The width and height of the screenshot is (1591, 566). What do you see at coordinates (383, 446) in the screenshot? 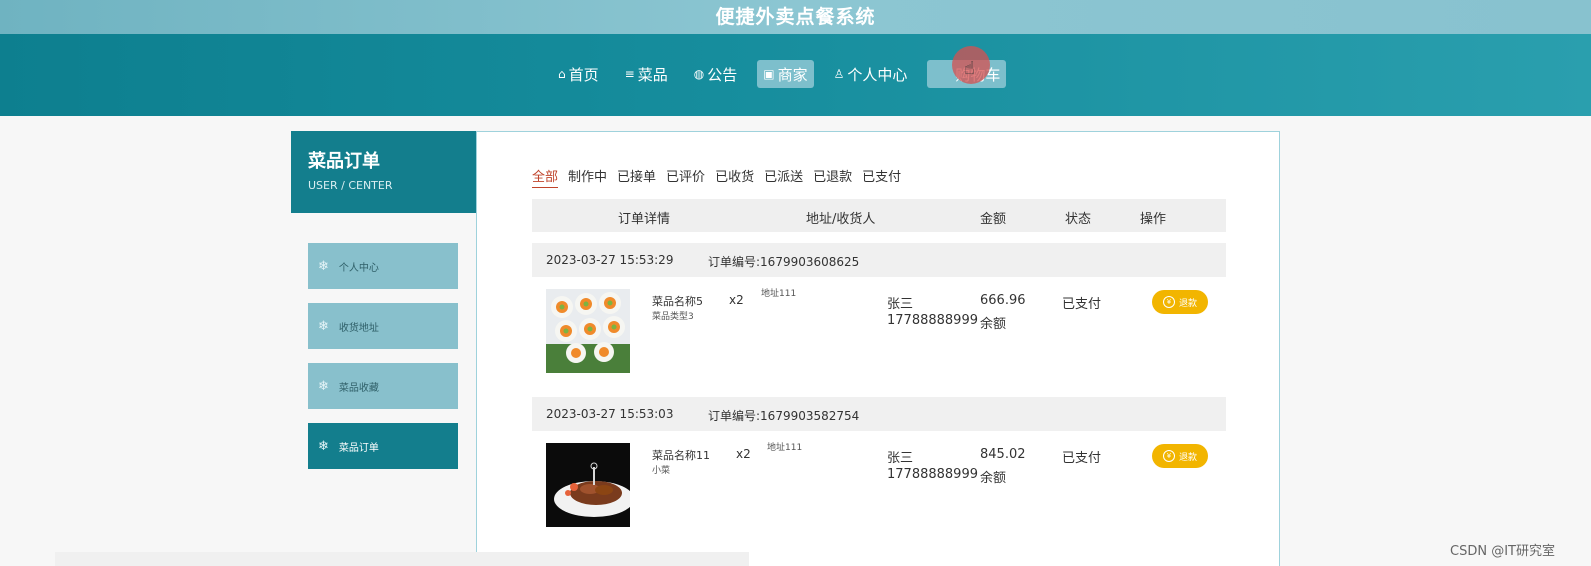
I see `sidebar-item-orders: ❄ 菜品订单` at bounding box center [383, 446].